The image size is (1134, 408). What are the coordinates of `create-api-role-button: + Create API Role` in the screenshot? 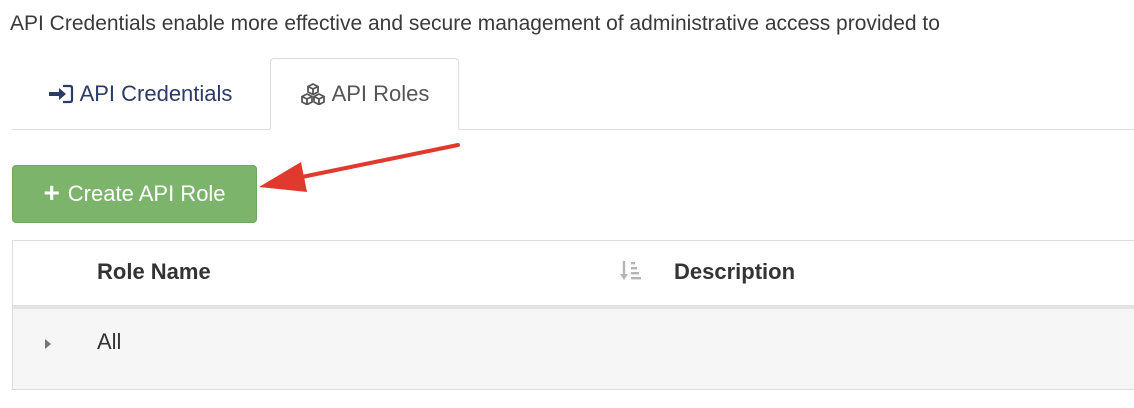 It's located at (134, 194).